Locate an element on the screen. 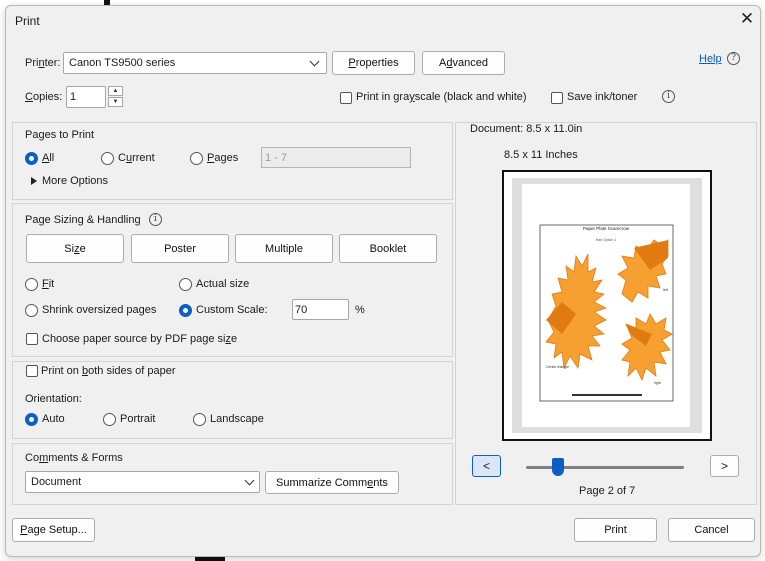  page-slider-thumb is located at coordinates (557, 467).